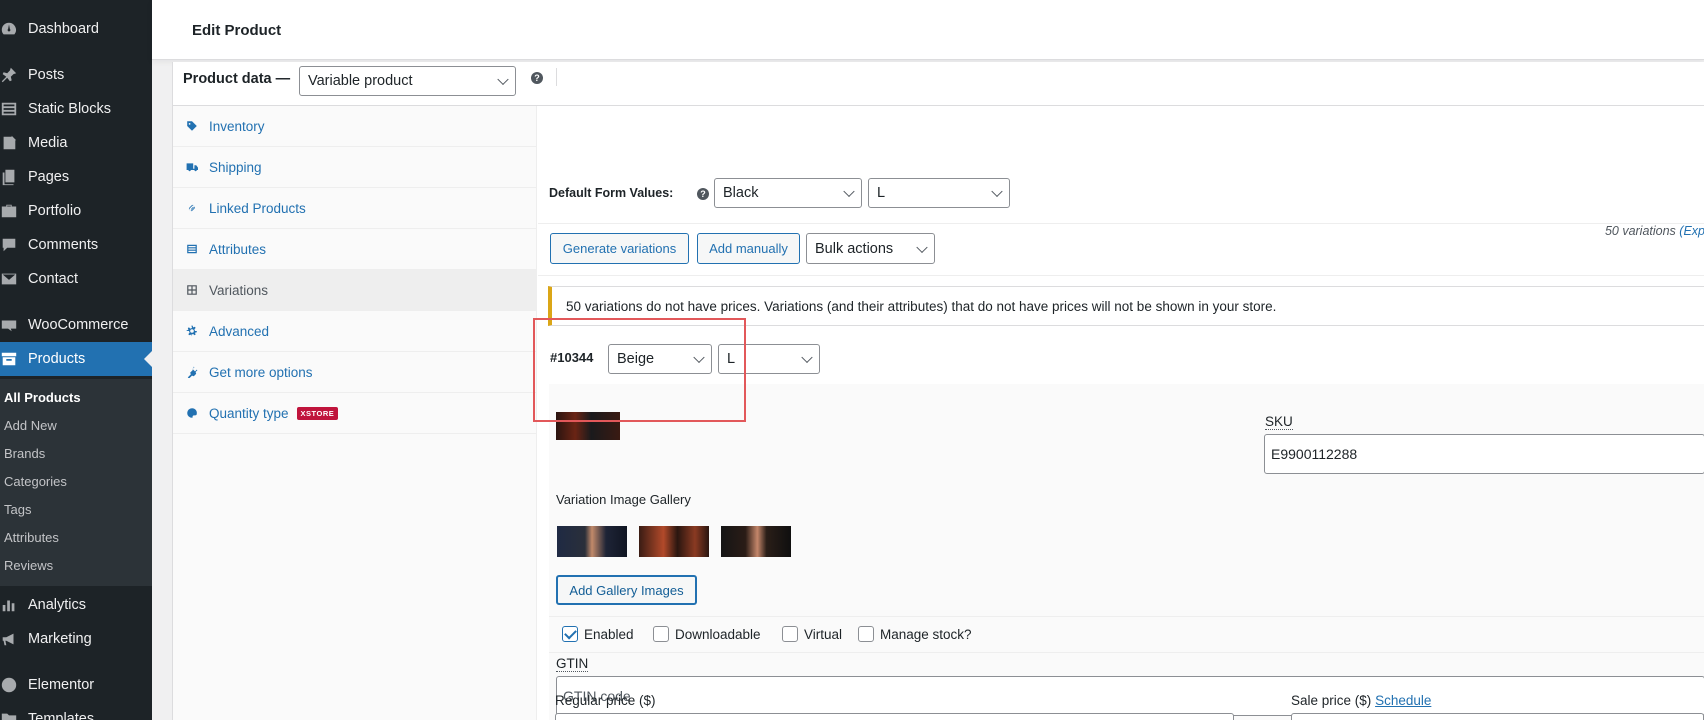 This screenshot has height=720, width=1704. I want to click on submenu-attributes: Attributes, so click(31, 537).